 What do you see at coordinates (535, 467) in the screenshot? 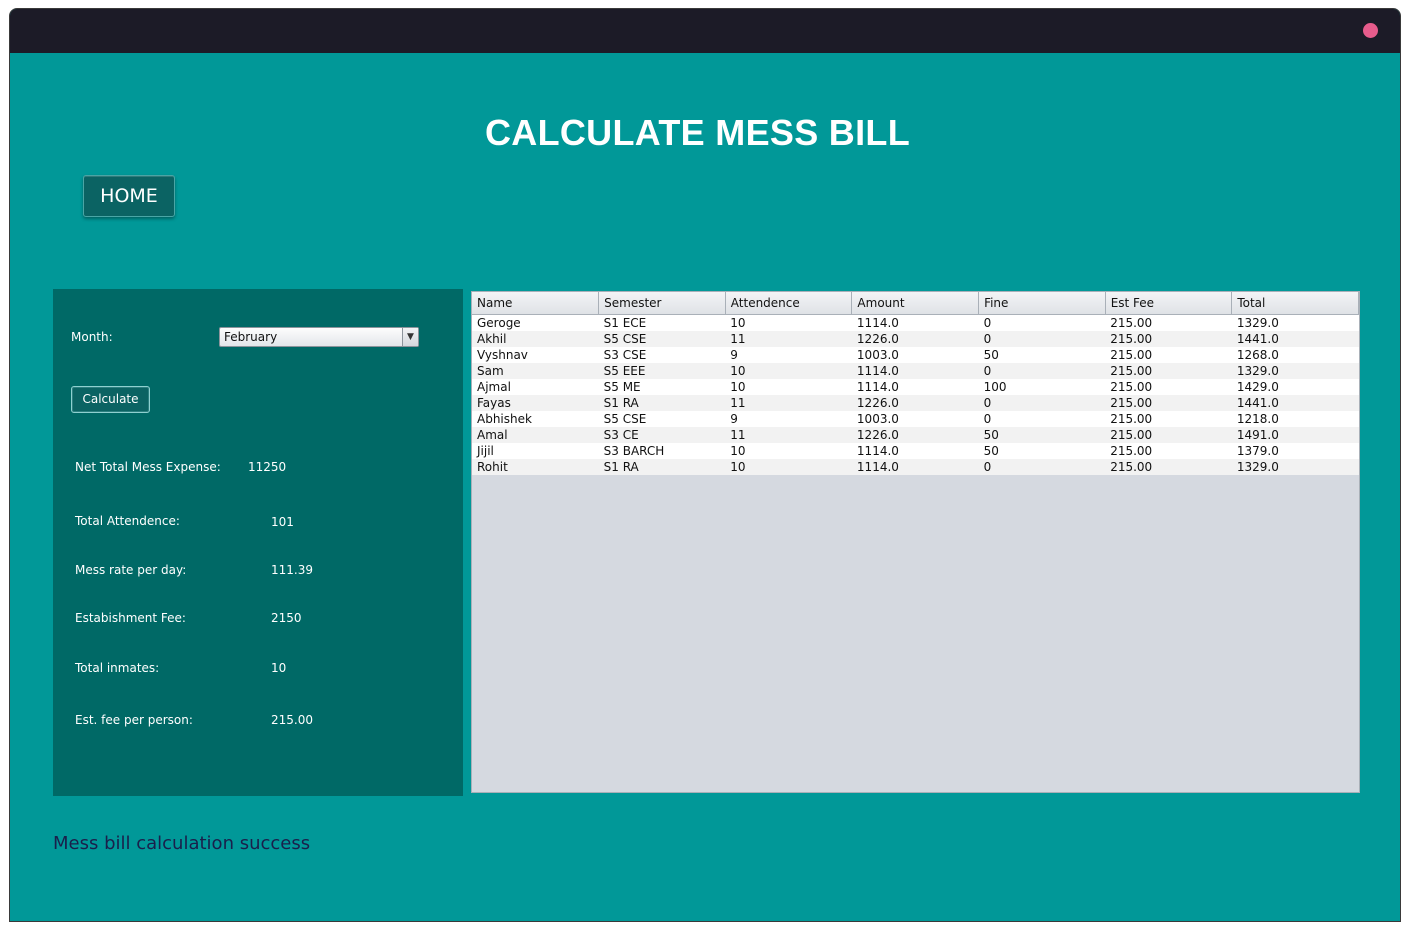
I see `table-cell: Rohit` at bounding box center [535, 467].